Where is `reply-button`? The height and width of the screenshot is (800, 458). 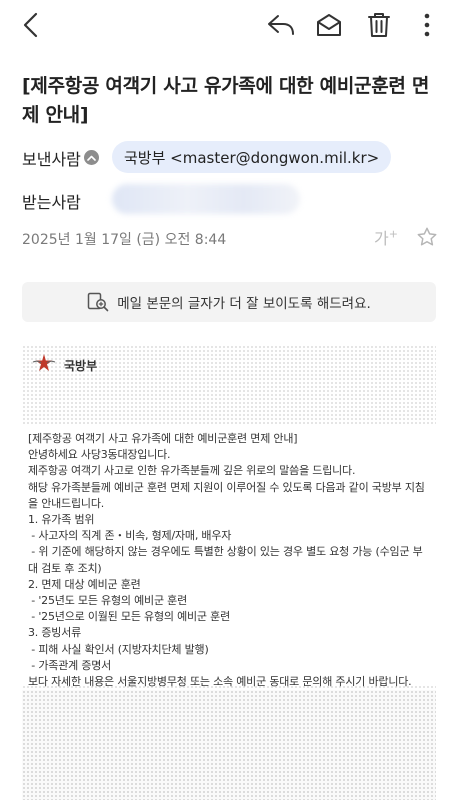
reply-button is located at coordinates (281, 25).